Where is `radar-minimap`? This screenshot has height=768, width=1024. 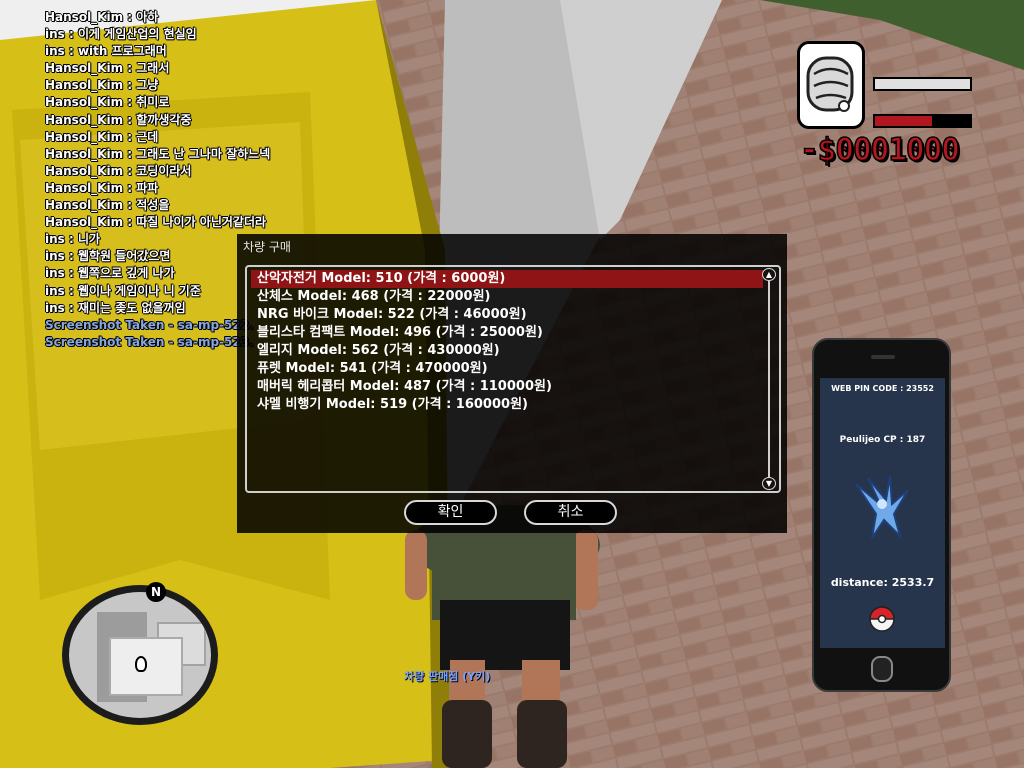 radar-minimap is located at coordinates (140, 655).